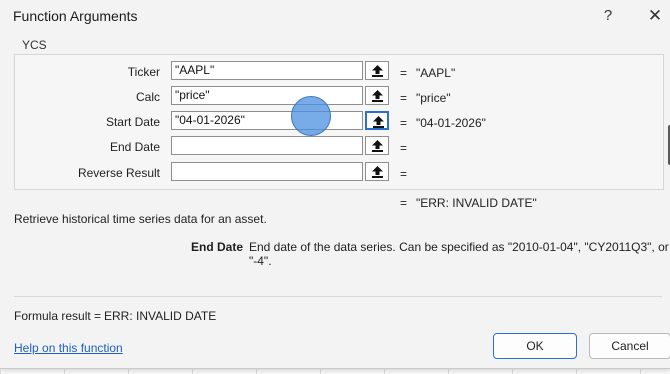 The height and width of the screenshot is (374, 670). I want to click on end-date-collapse-button, so click(377, 145).